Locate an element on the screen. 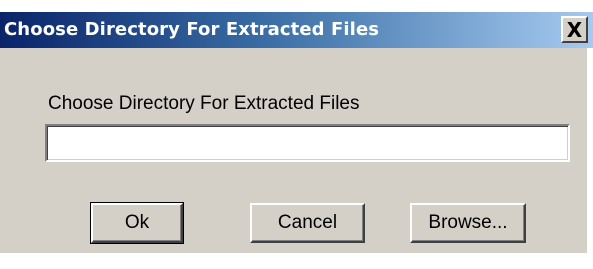  close-button: X is located at coordinates (574, 29).